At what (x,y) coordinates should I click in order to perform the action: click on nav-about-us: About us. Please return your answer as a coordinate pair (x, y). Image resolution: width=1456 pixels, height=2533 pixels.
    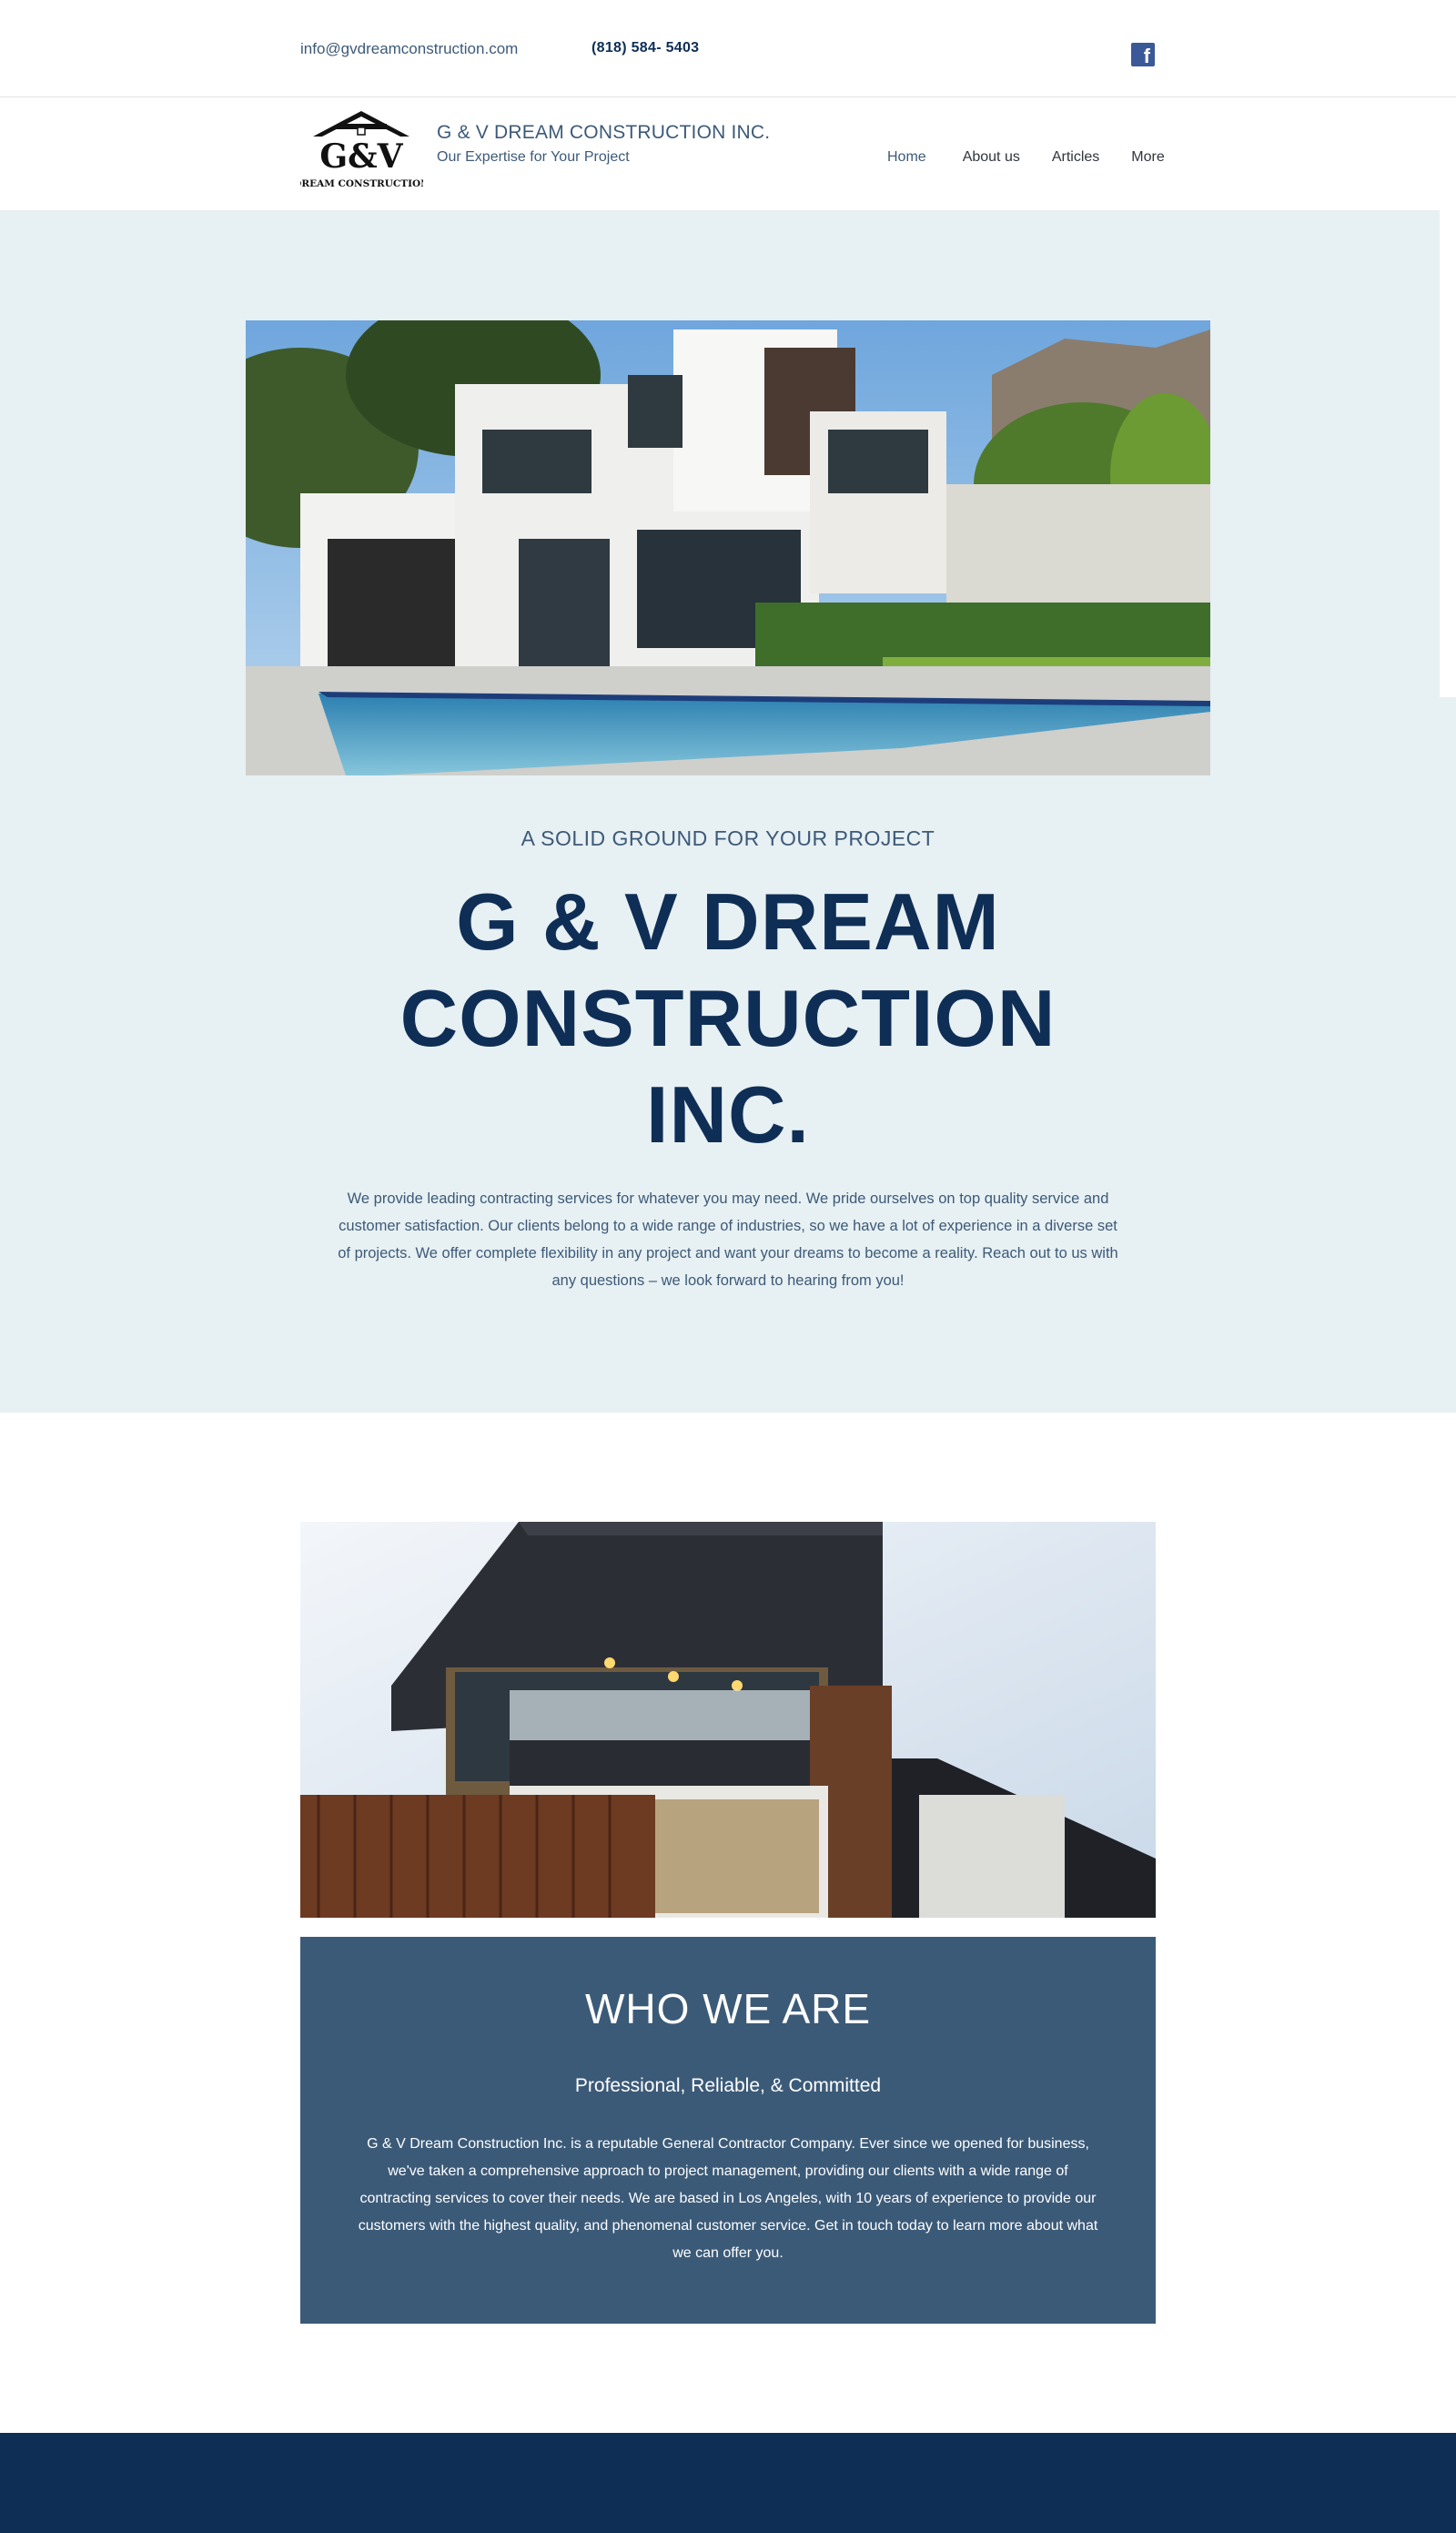
    Looking at the image, I should click on (992, 157).